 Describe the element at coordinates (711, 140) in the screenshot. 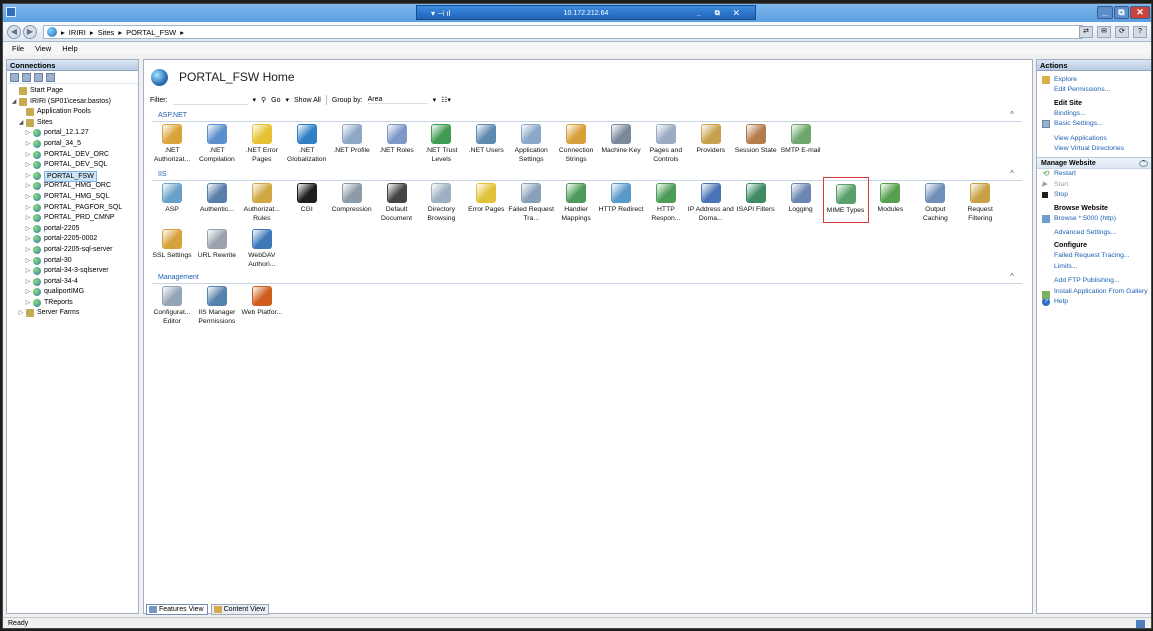

I see `feature-providers: Providers` at that location.